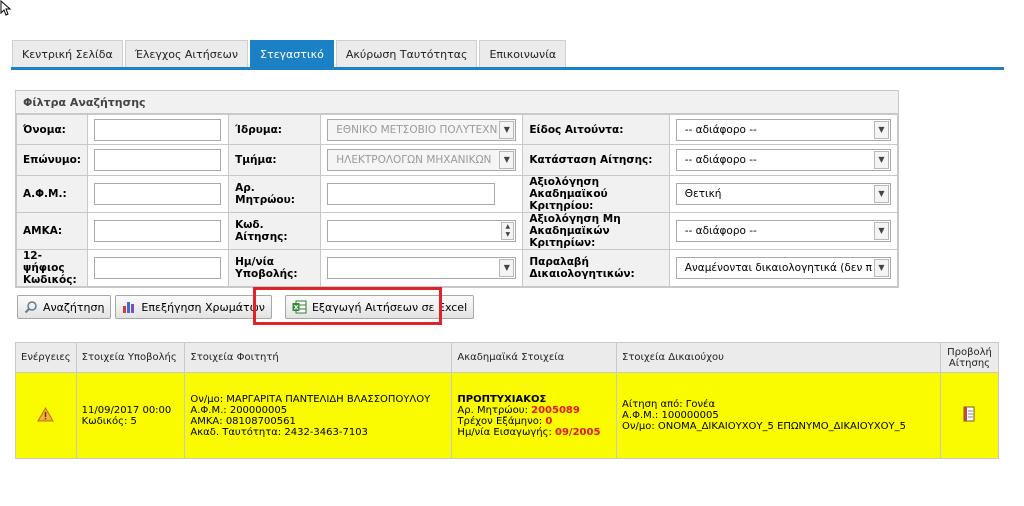 This screenshot has height=506, width=1024. I want to click on spinner-arrows-icon: ▲ ▼, so click(508, 231).